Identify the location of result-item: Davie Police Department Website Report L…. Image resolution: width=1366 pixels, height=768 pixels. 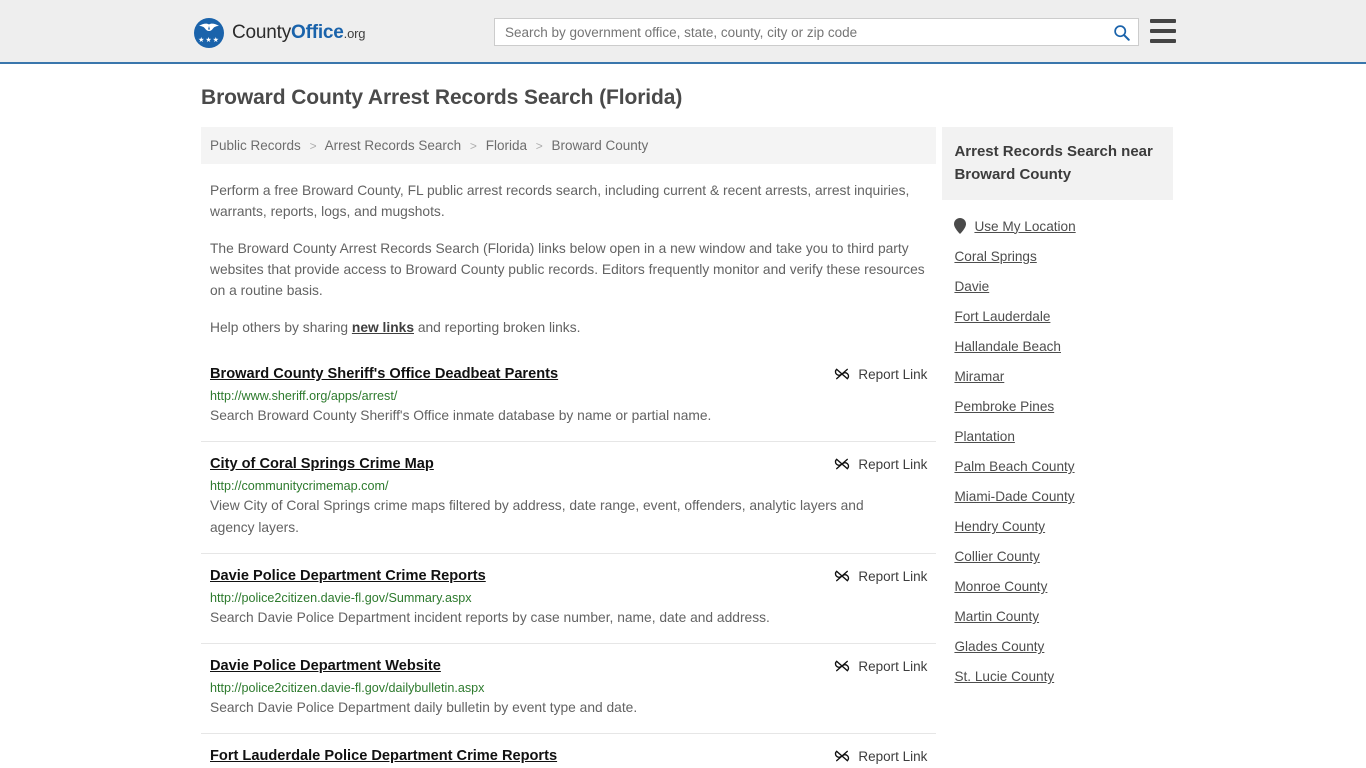
(569, 688).